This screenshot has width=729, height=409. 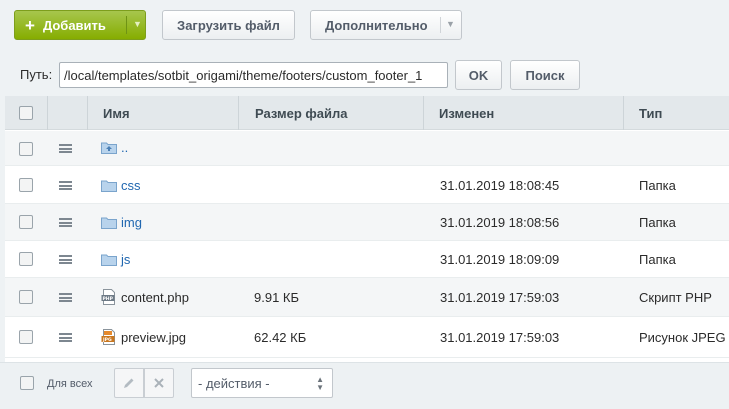 I want to click on jpg-file-icon: JPG, so click(x=108, y=337).